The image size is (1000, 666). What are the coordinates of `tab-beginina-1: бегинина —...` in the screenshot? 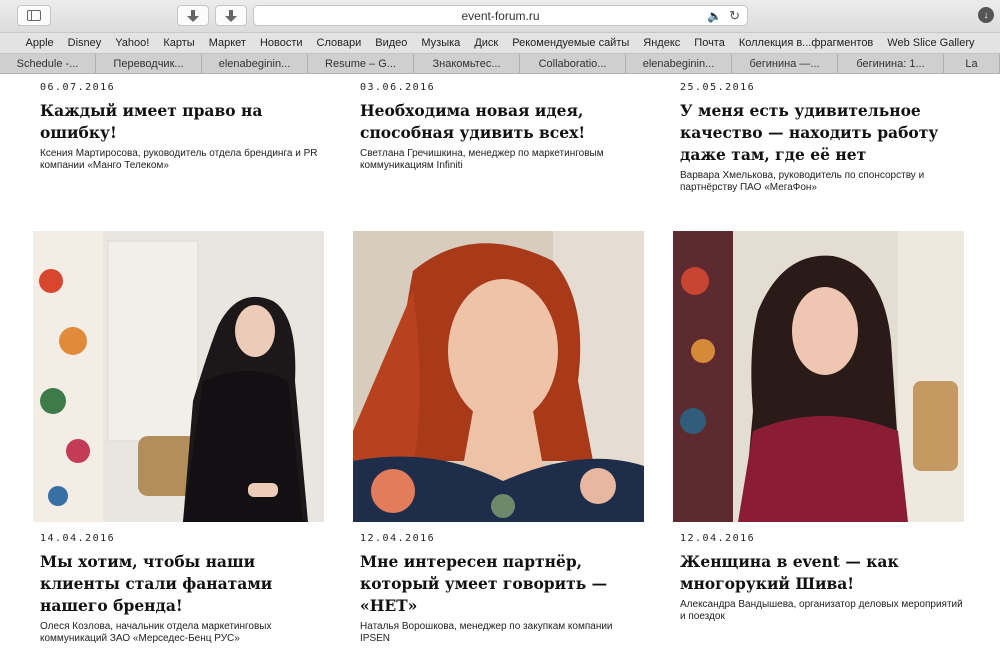 It's located at (785, 64).